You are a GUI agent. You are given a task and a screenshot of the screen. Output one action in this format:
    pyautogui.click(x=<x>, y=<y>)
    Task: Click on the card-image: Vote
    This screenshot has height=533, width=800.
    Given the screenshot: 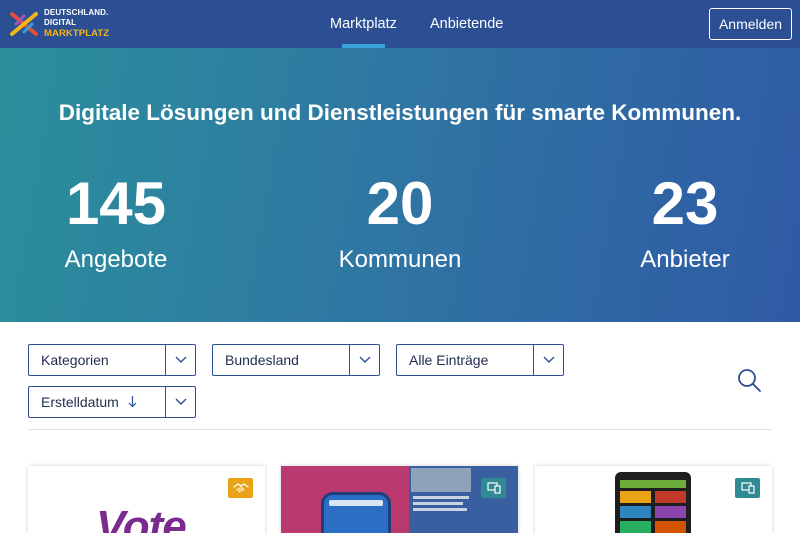 What is the action you would take?
    pyautogui.click(x=146, y=499)
    